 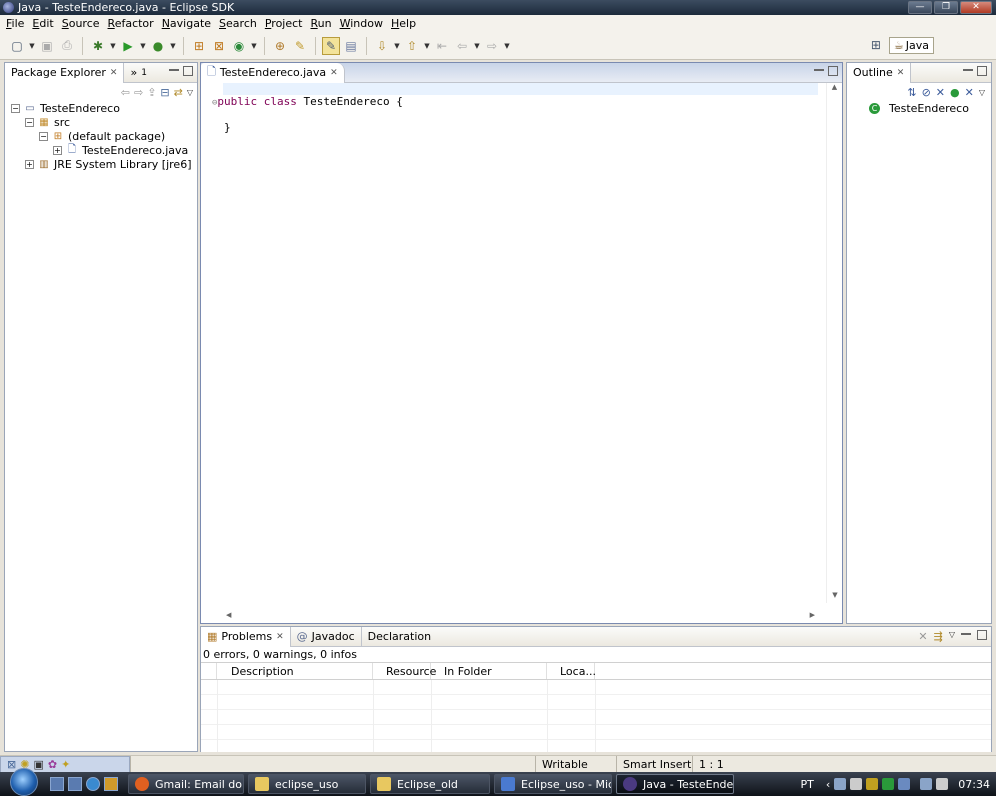 What do you see at coordinates (976, 7) in the screenshot?
I see `close-button: ✕` at bounding box center [976, 7].